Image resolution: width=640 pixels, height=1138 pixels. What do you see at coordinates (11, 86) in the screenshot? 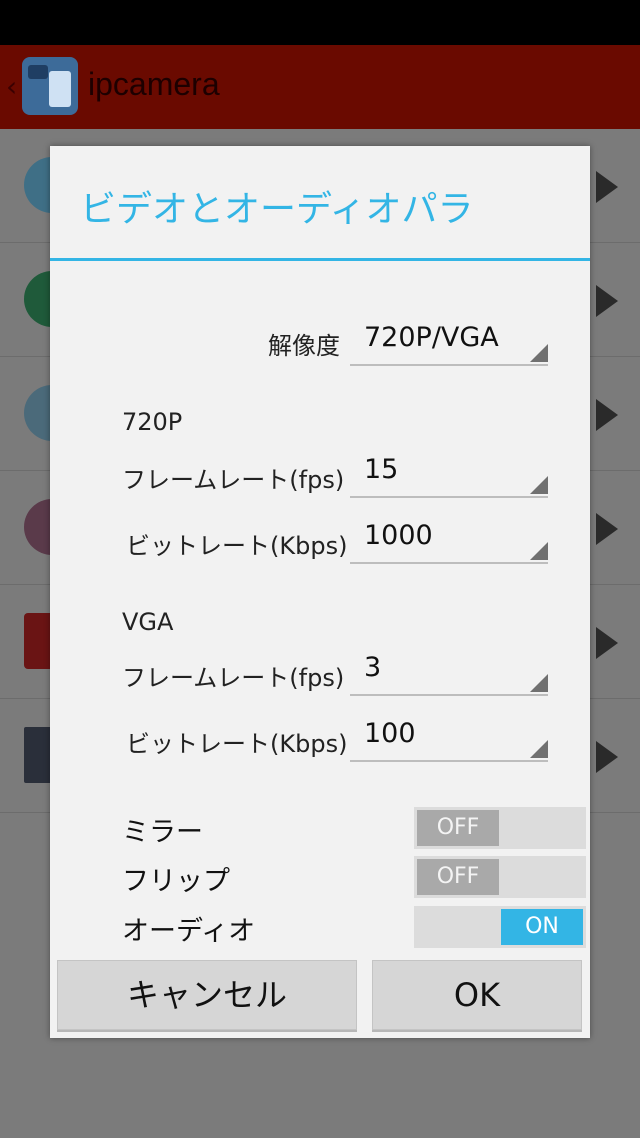
I see `chevron-left-icon: ‹` at bounding box center [11, 86].